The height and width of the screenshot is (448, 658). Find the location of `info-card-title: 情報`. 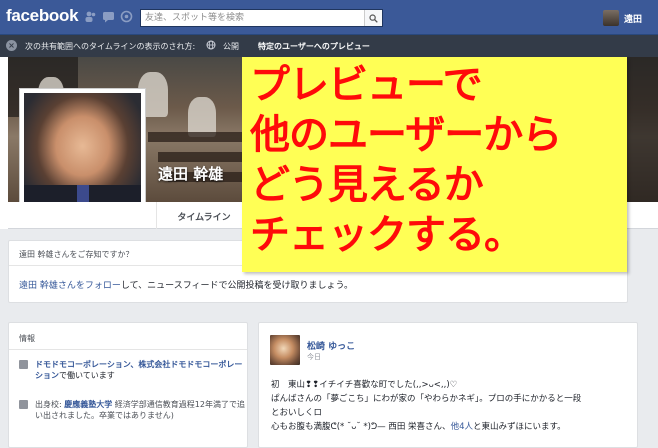

info-card-title: 情報 is located at coordinates (27, 338).